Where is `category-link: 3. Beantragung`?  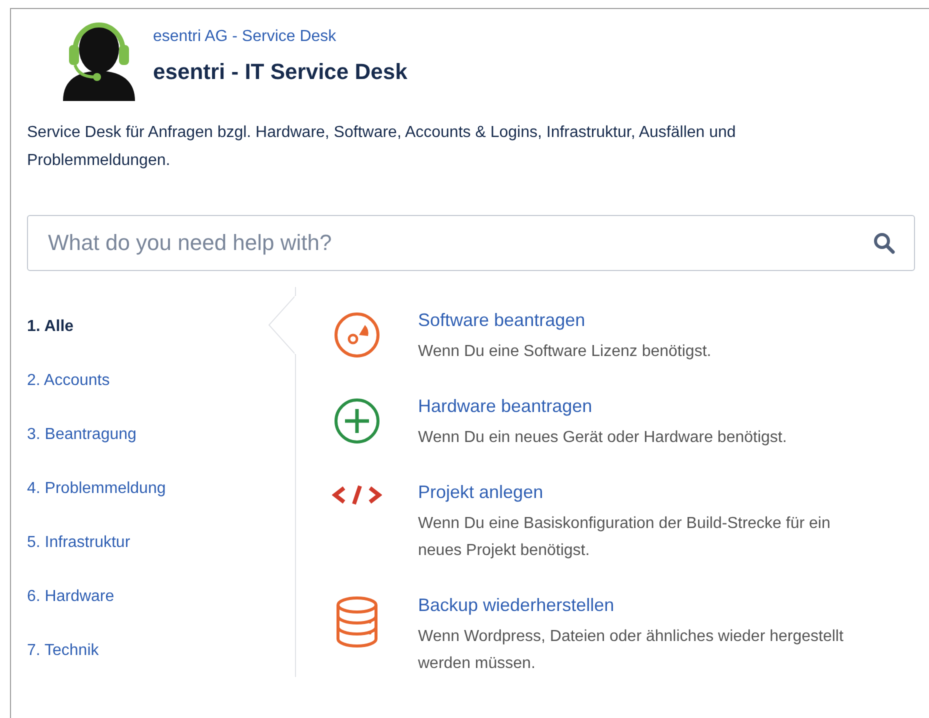 category-link: 3. Beantragung is located at coordinates (81, 435).